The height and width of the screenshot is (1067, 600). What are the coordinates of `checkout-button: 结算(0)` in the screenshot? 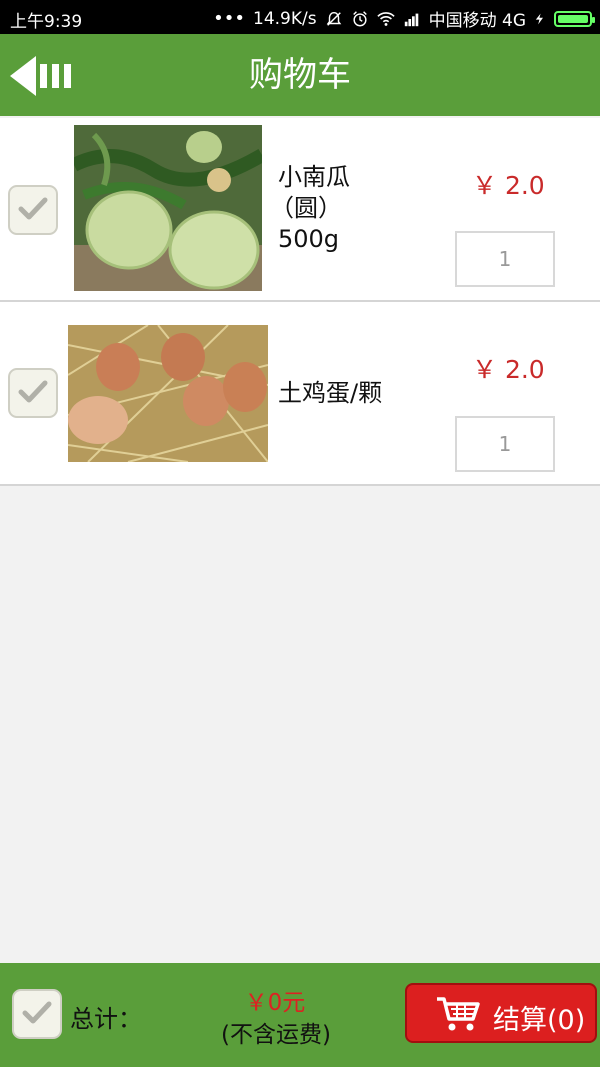 It's located at (501, 1013).